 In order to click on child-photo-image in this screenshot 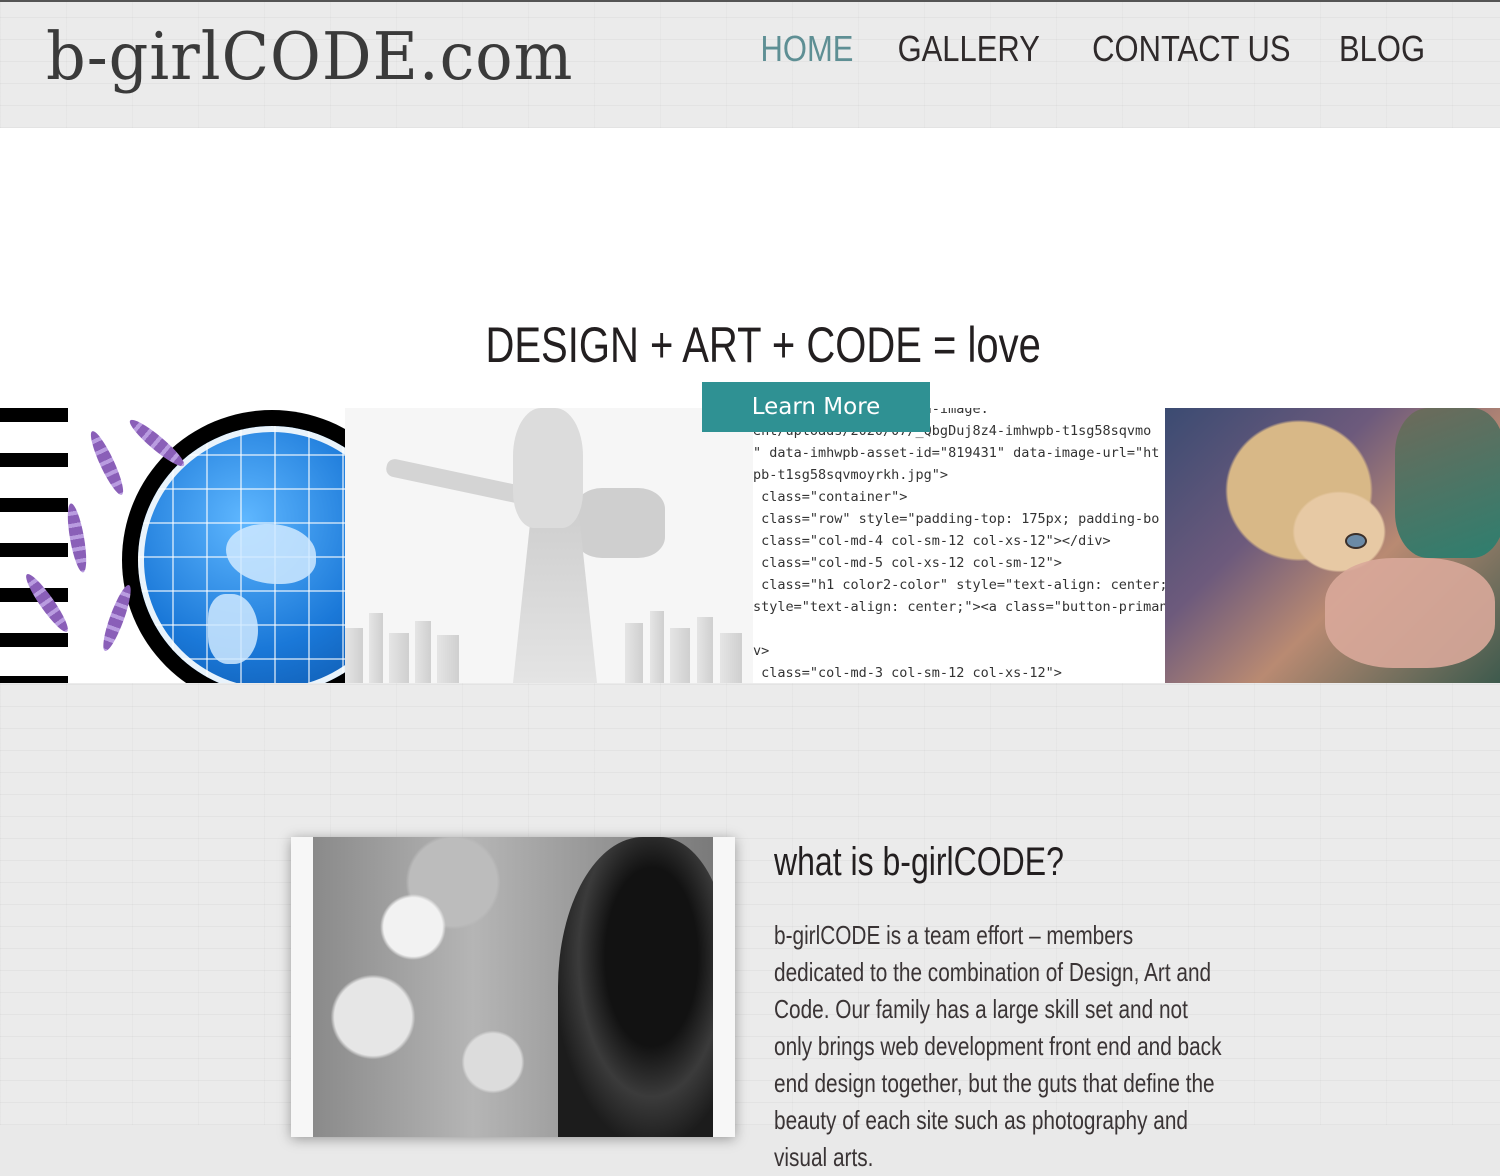, I will do `click(1332, 545)`.